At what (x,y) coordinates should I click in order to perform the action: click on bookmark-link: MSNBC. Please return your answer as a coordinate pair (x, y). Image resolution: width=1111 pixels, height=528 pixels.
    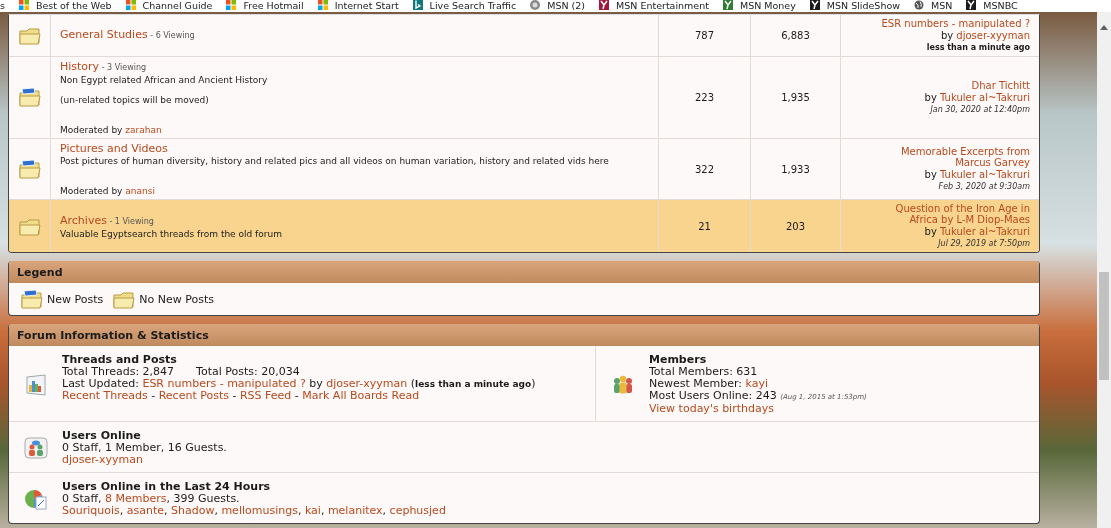
    Looking at the image, I should click on (1000, 6).